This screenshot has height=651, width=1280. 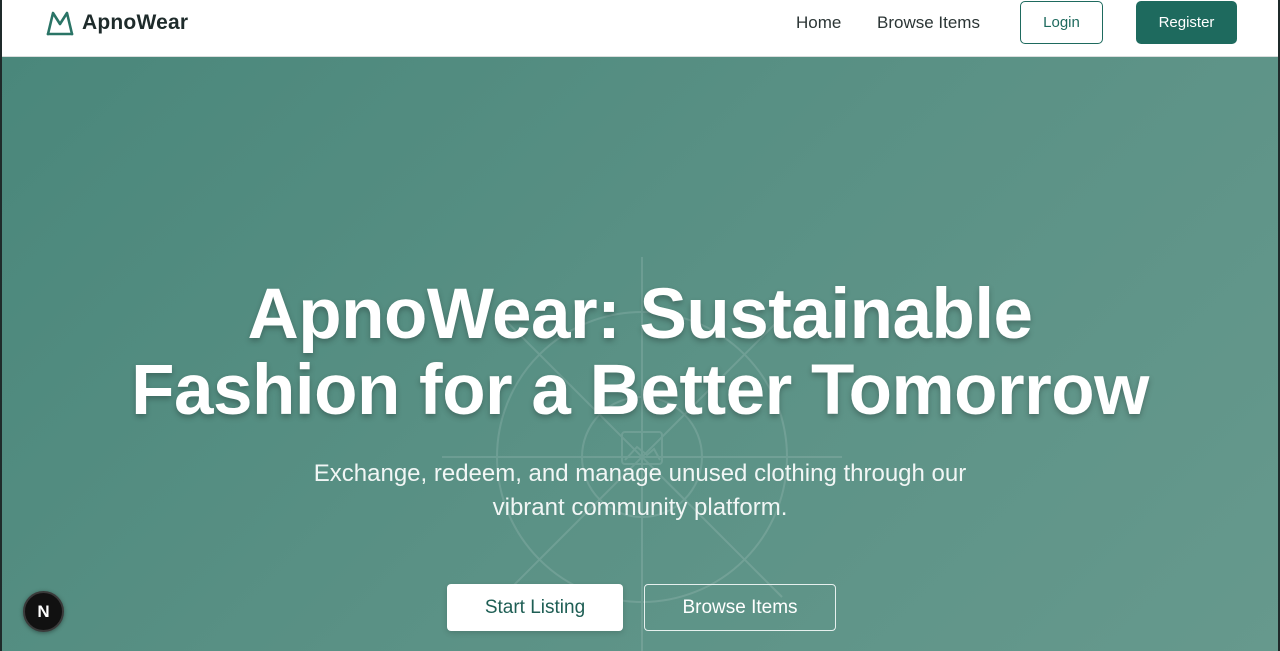 I want to click on login-button: Login, so click(x=1061, y=22).